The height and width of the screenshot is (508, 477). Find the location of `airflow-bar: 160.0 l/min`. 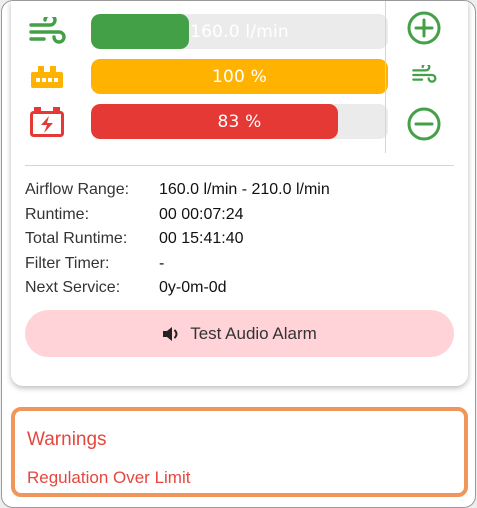

airflow-bar: 160.0 l/min is located at coordinates (239, 31).